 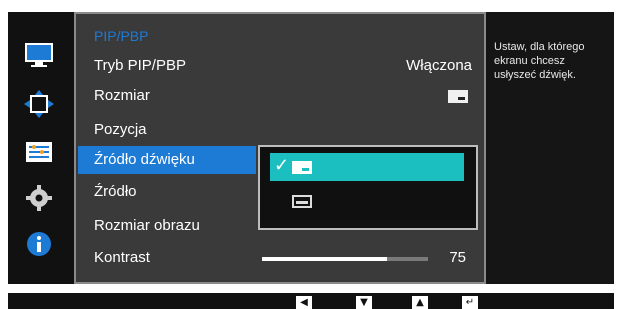 What do you see at coordinates (282, 165) in the screenshot?
I see `checkmark-icon: ✓` at bounding box center [282, 165].